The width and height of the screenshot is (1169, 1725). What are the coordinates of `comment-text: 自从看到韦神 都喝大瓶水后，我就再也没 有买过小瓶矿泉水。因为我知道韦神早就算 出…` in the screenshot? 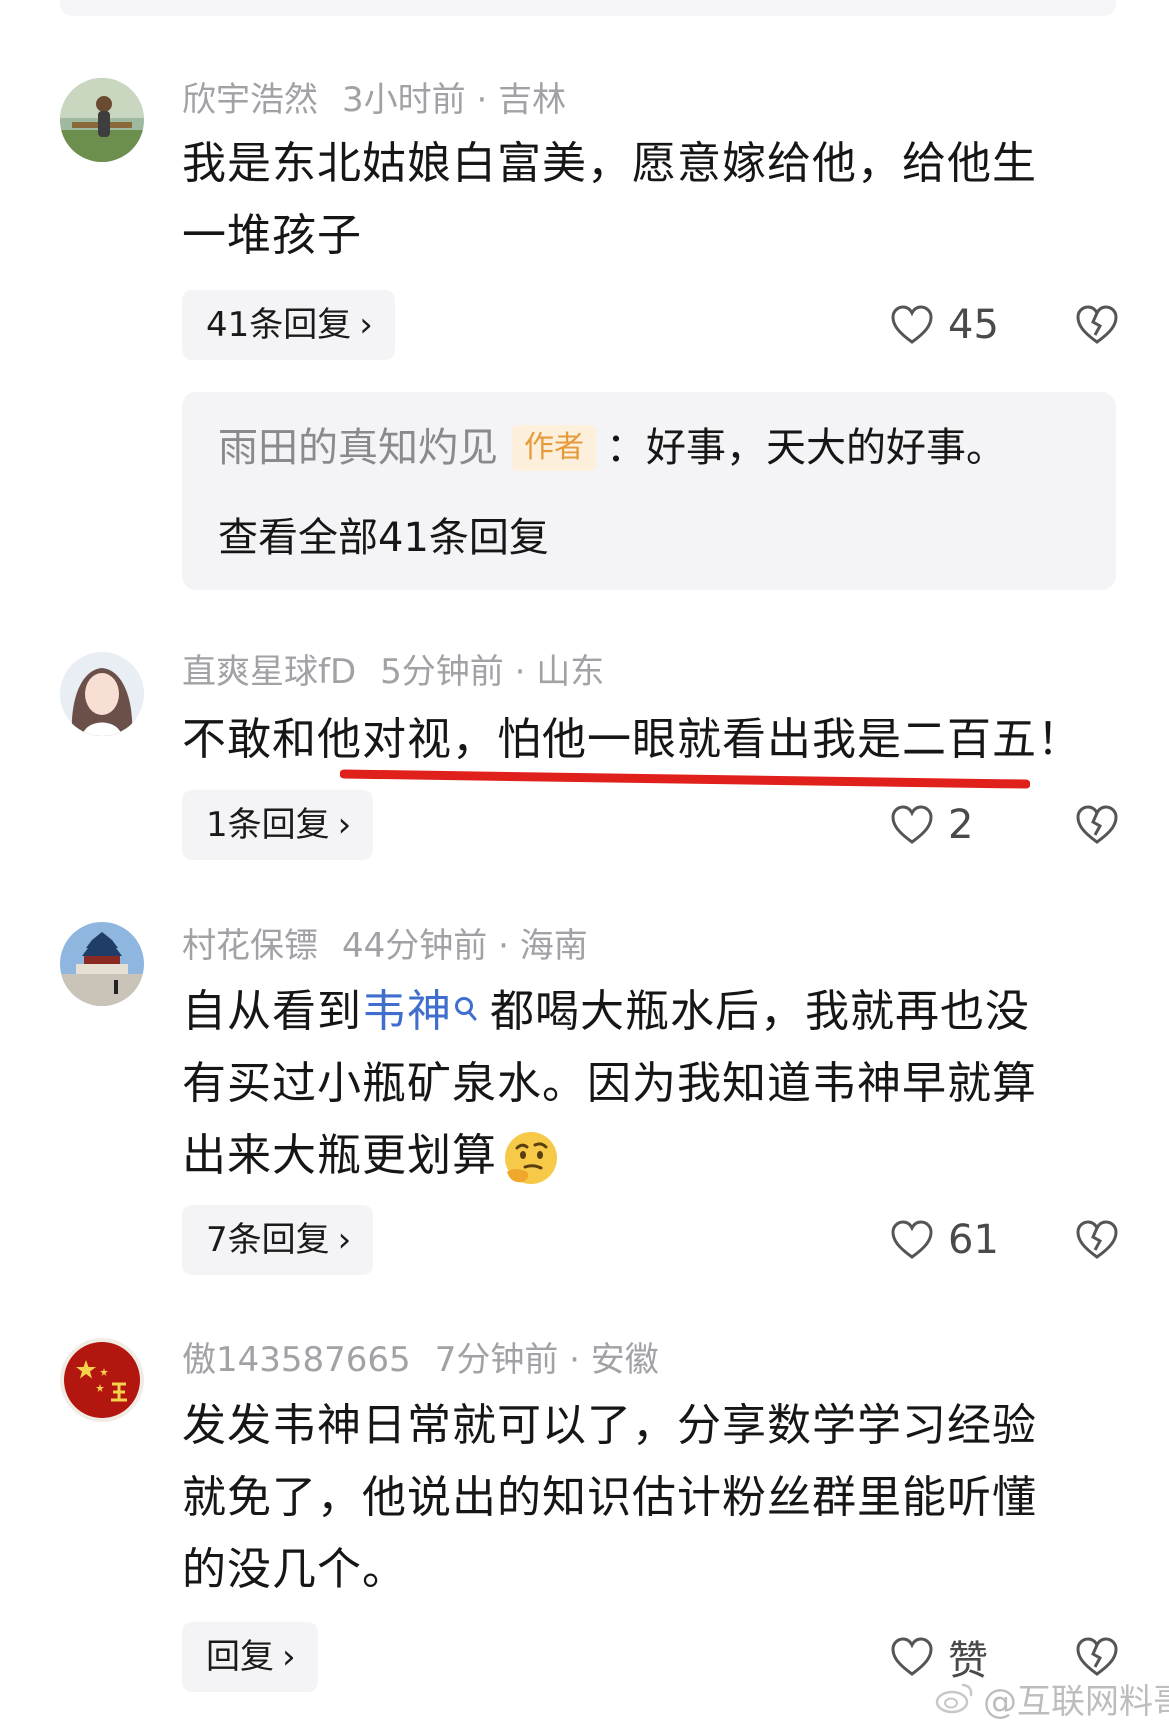 It's located at (647, 1084).